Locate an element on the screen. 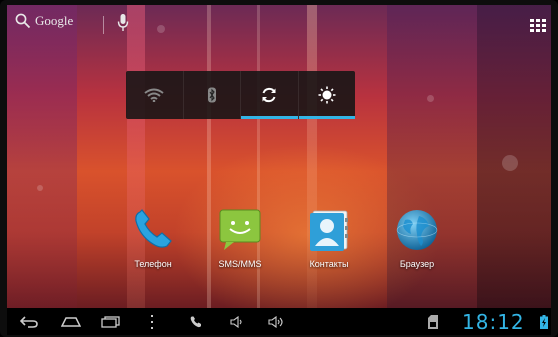  wifi-toggle is located at coordinates (155, 95).